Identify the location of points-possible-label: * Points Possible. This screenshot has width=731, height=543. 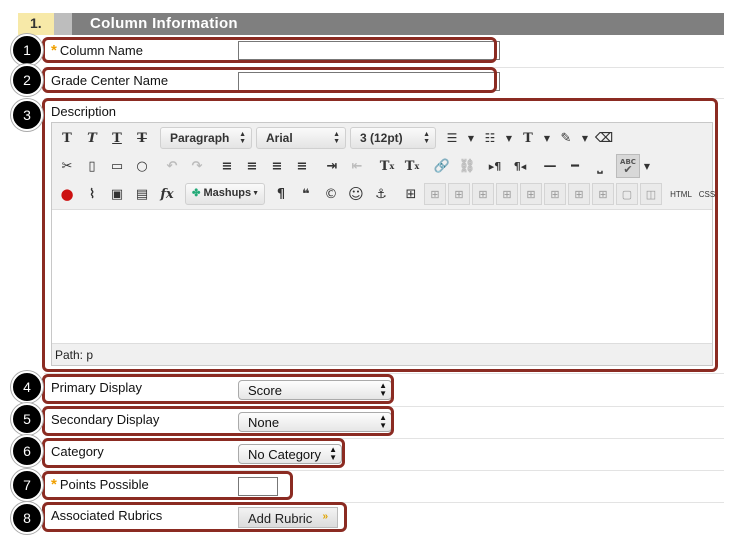
(100, 484).